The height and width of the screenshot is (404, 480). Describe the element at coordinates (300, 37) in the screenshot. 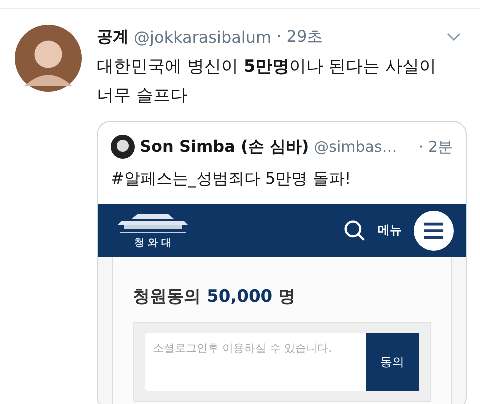

I see `tweet-time: · 29초` at that location.